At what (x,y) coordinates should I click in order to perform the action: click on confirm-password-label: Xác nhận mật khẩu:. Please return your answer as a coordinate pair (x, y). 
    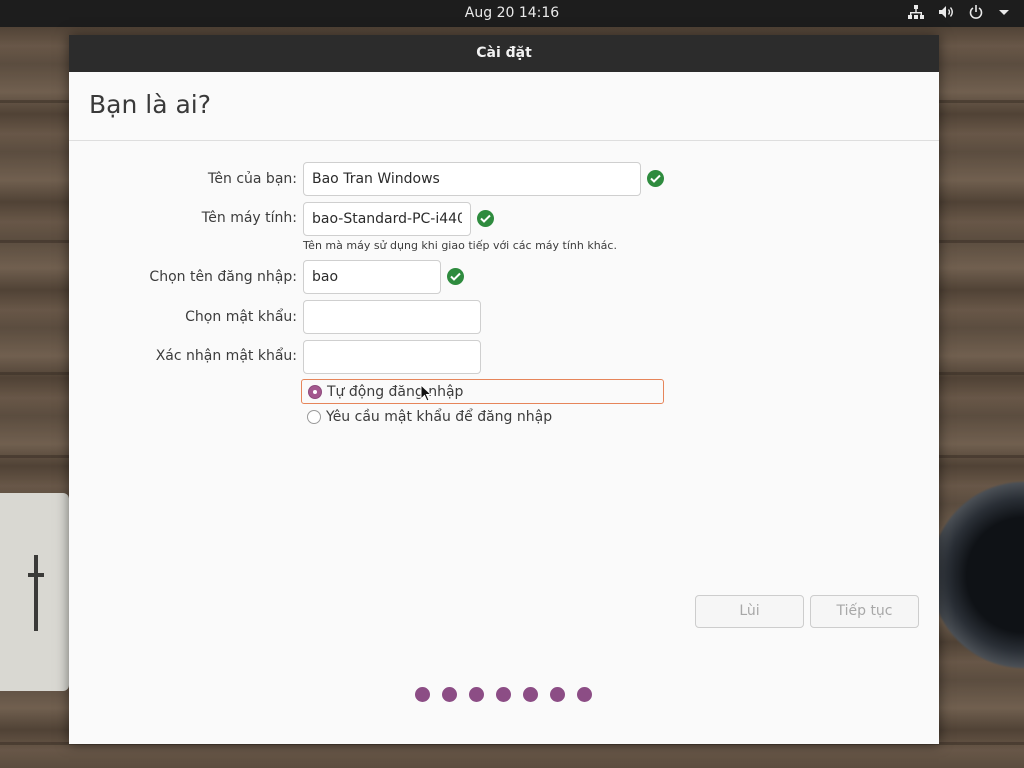
    Looking at the image, I should click on (226, 356).